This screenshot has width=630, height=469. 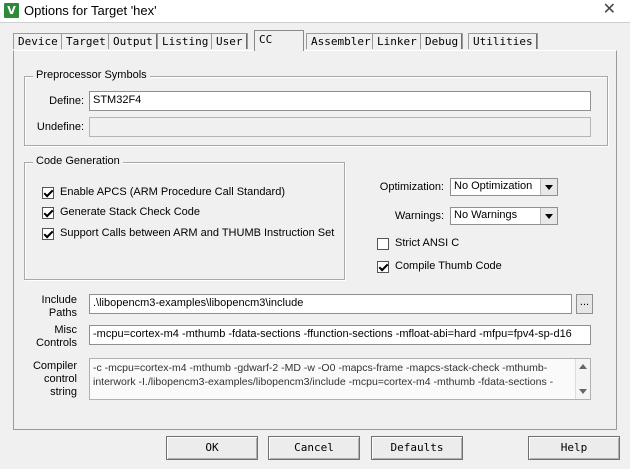 What do you see at coordinates (315, 11) in the screenshot?
I see `title-bar: V Options for Target 'hex' ✕` at bounding box center [315, 11].